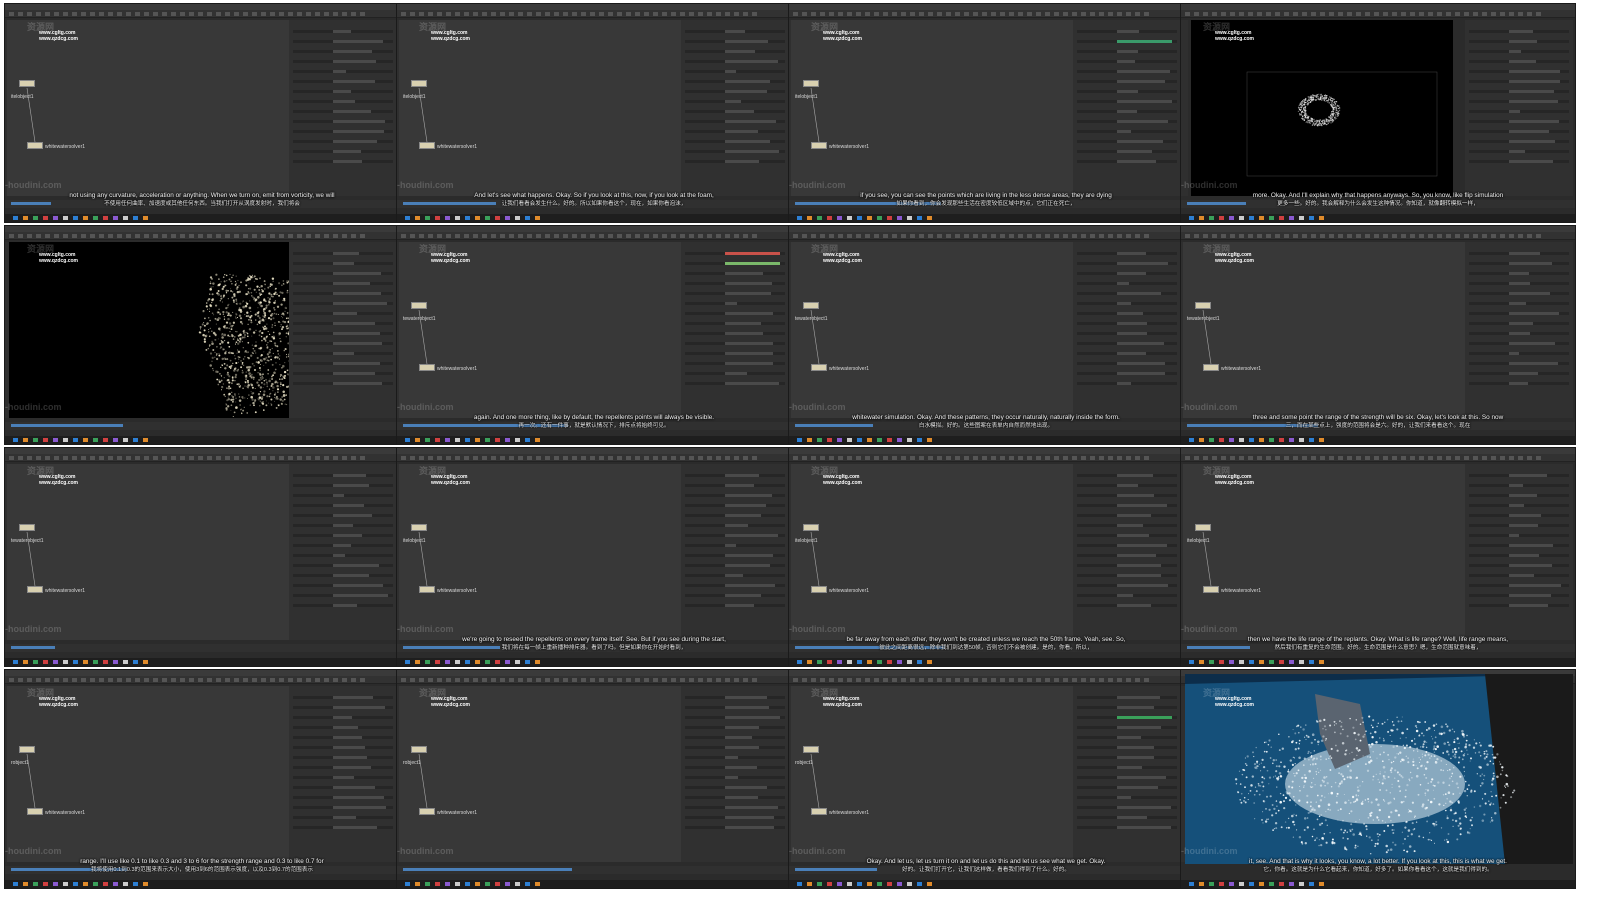 This screenshot has height=906, width=1600. What do you see at coordinates (202, 426) in the screenshot?
I see `playback-timeline` at bounding box center [202, 426].